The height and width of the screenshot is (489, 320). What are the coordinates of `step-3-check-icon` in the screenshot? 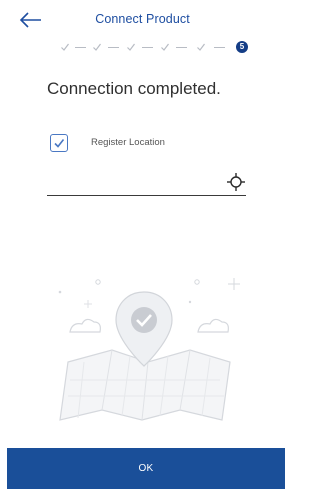 It's located at (131, 47).